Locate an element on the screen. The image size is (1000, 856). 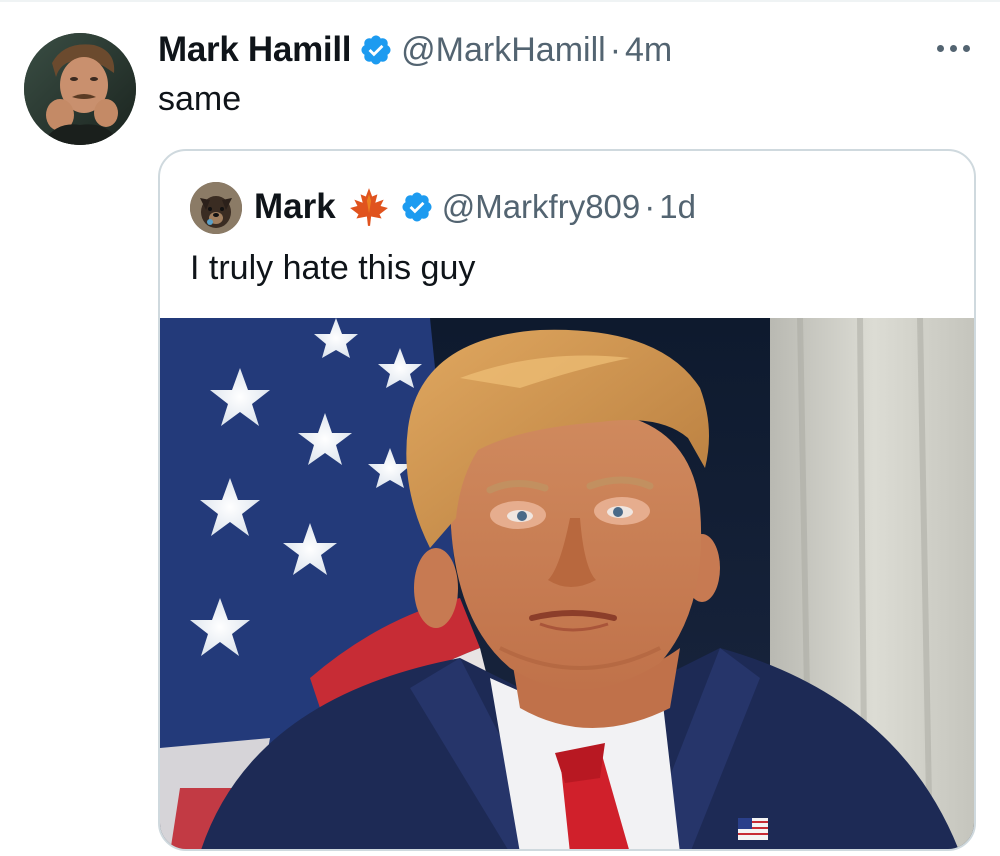
more-horizontal-icon is located at coordinates (940, 48).